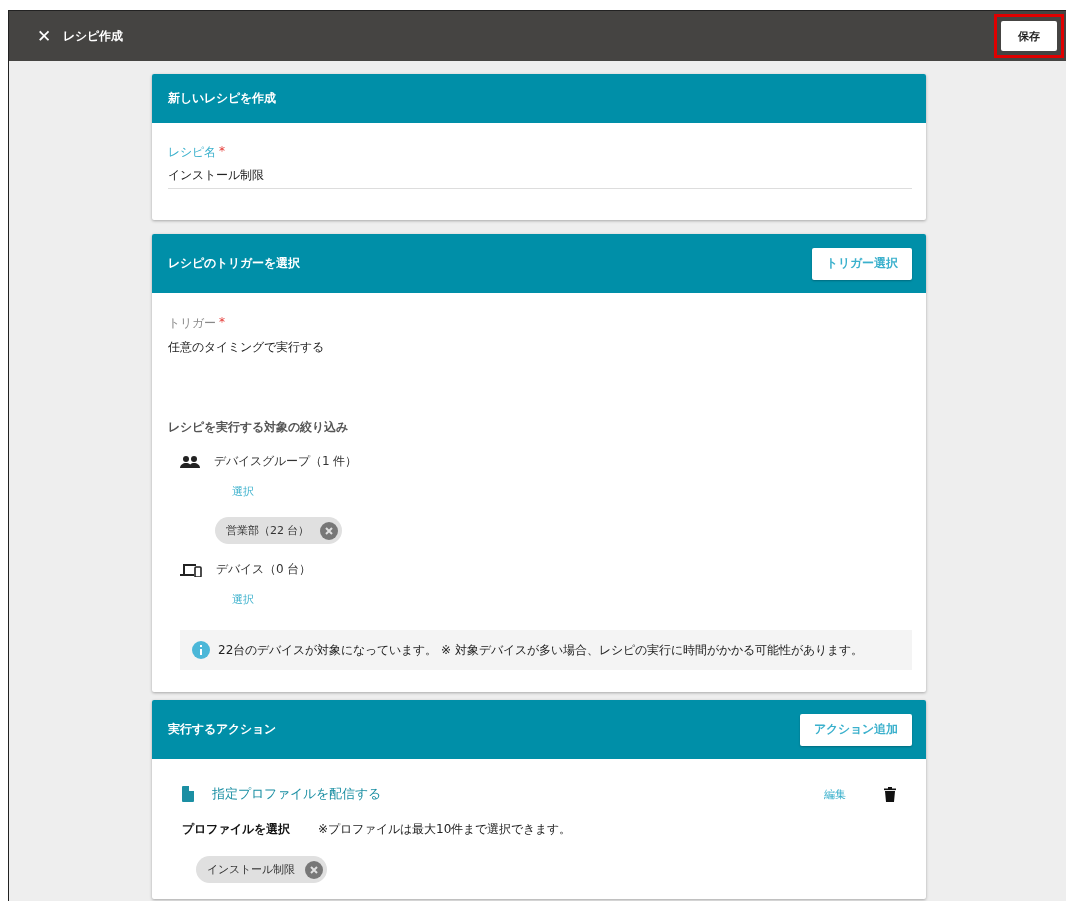 This screenshot has height=901, width=1066. I want to click on chip: インストール制限, so click(261, 869).